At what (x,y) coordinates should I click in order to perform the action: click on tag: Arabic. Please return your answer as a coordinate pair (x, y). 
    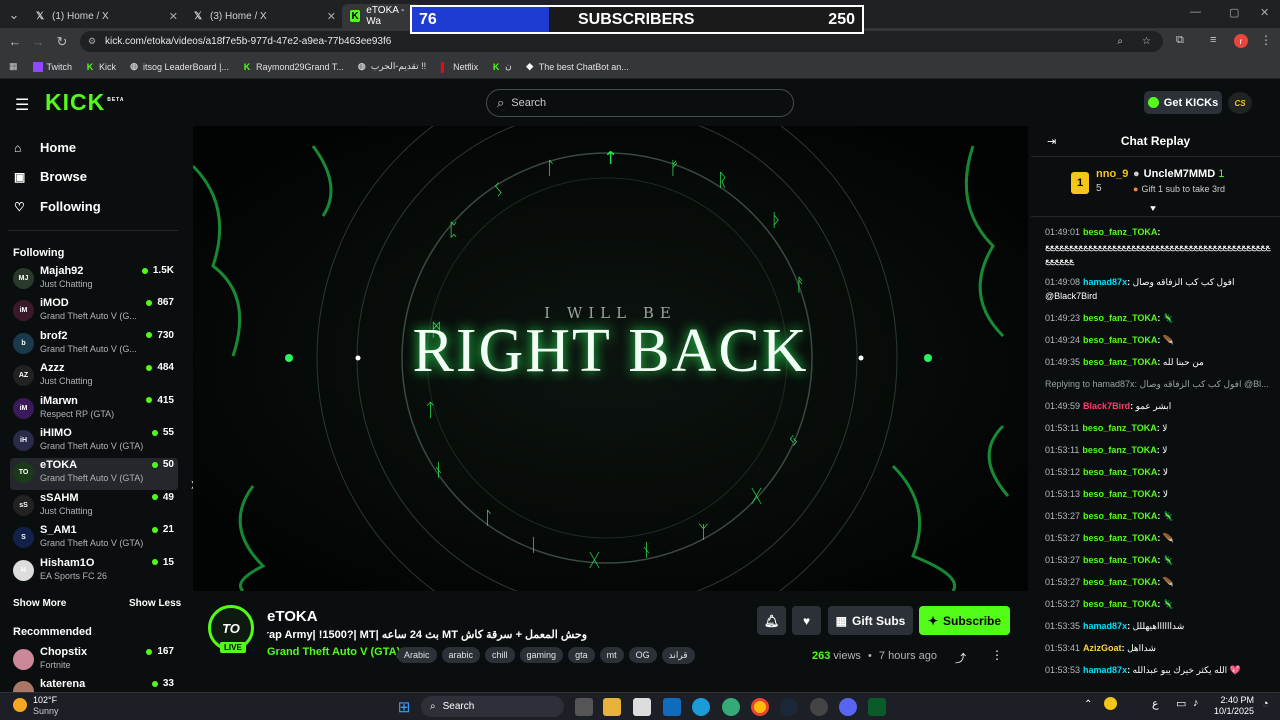
    Looking at the image, I should click on (417, 655).